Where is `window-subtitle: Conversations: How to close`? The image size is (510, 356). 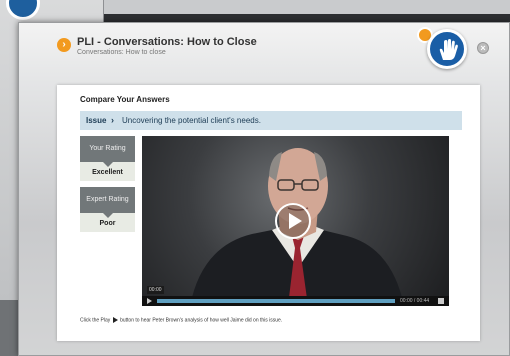 window-subtitle: Conversations: How to close is located at coordinates (121, 52).